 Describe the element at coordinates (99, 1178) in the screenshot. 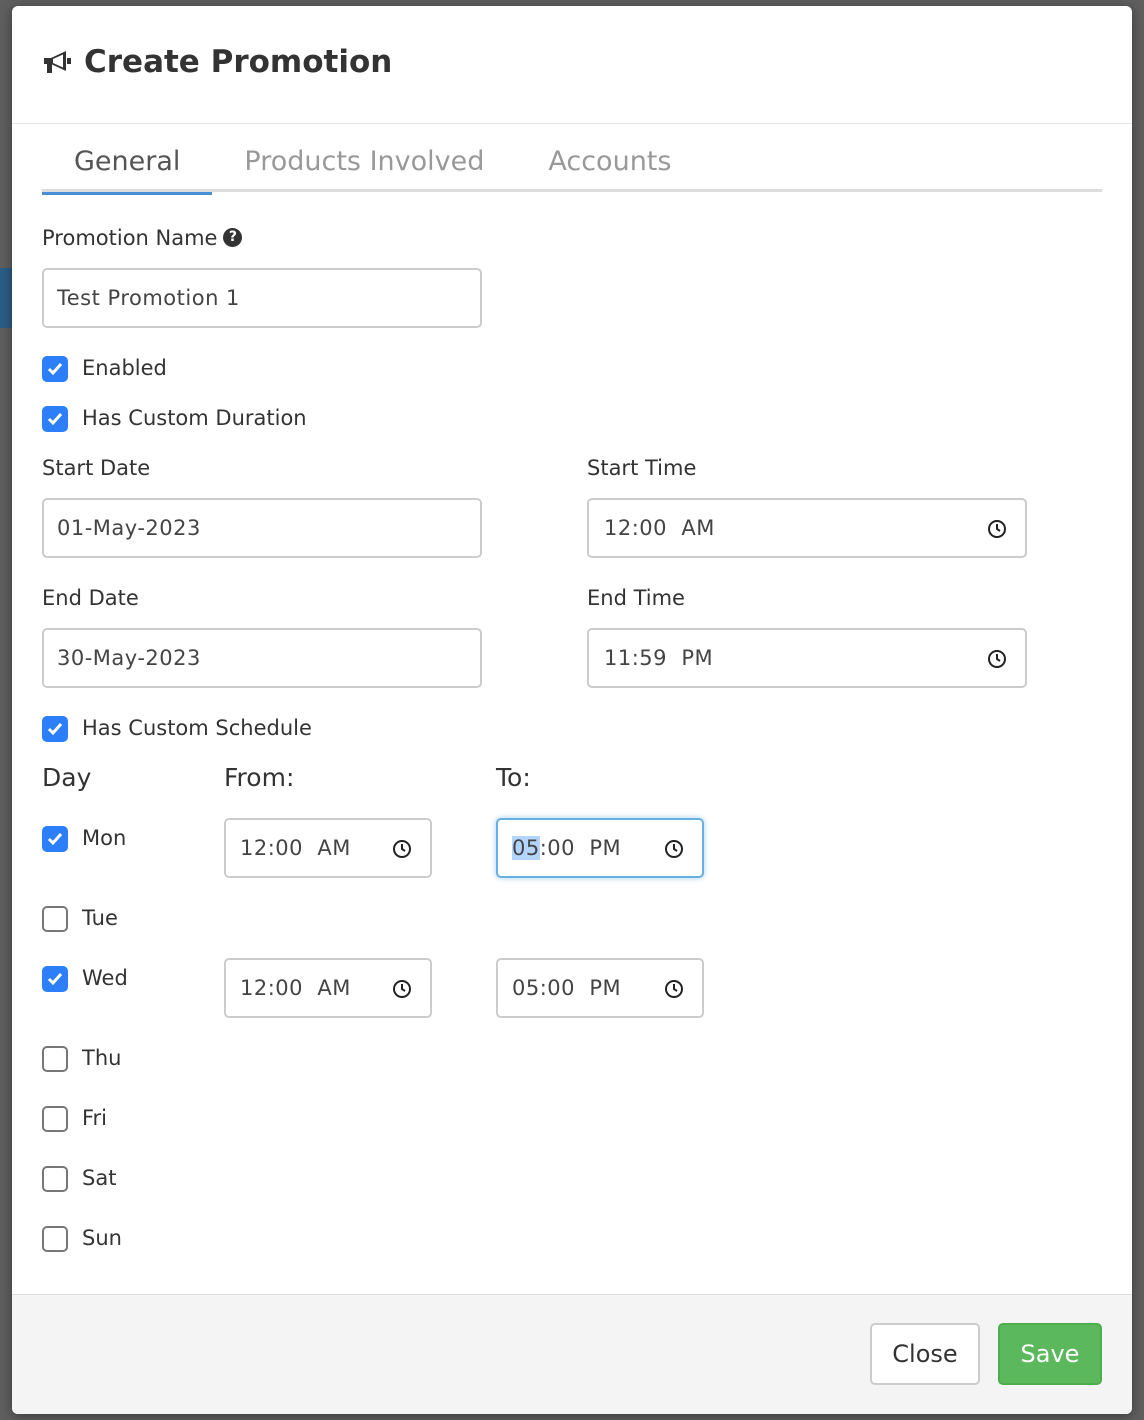

I see `day-label-sat: Sat` at that location.